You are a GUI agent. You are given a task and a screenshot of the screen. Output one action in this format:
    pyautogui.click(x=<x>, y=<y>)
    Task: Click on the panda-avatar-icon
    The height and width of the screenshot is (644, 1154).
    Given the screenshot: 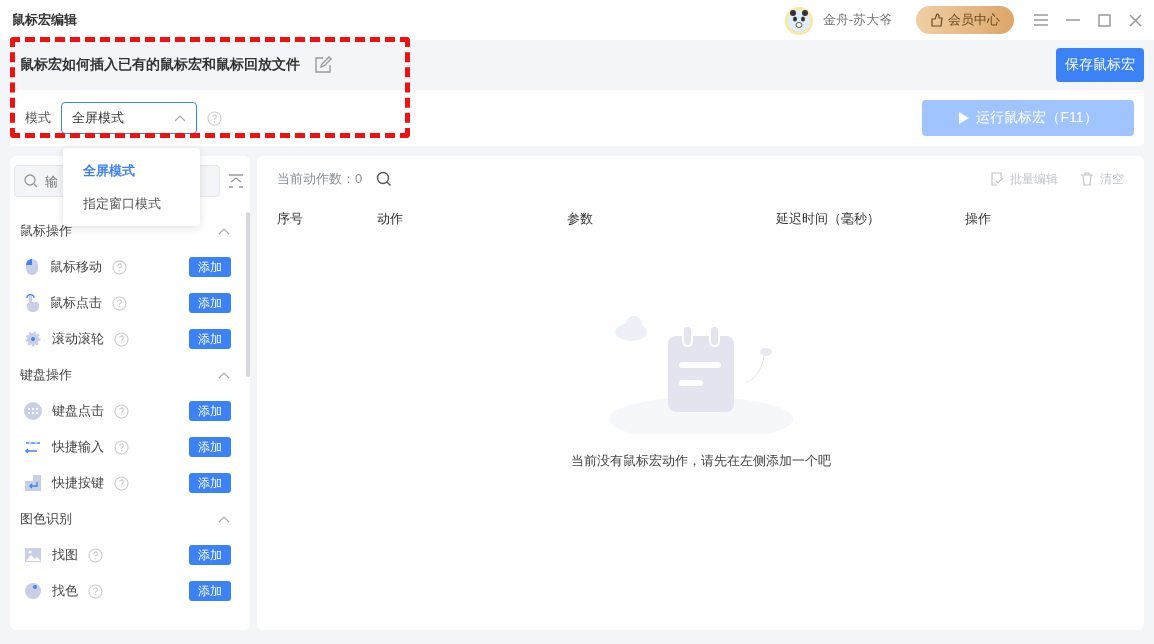 What is the action you would take?
    pyautogui.click(x=798, y=20)
    